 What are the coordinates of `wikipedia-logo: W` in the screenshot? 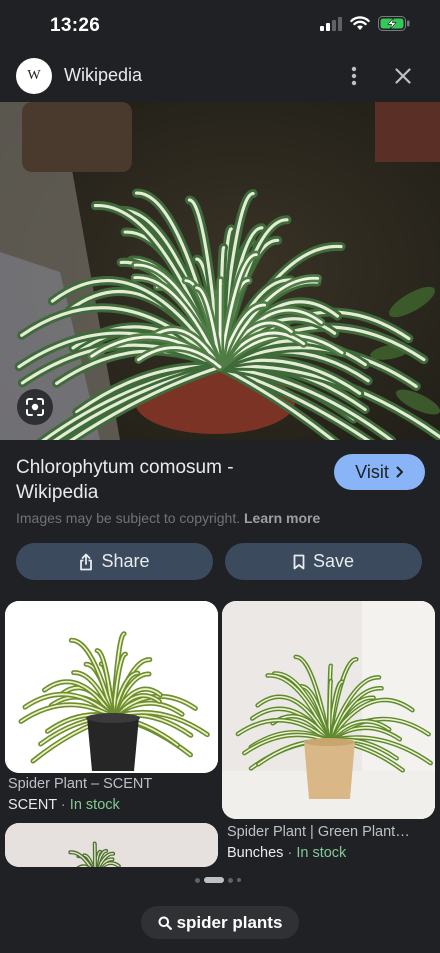 It's located at (34, 76).